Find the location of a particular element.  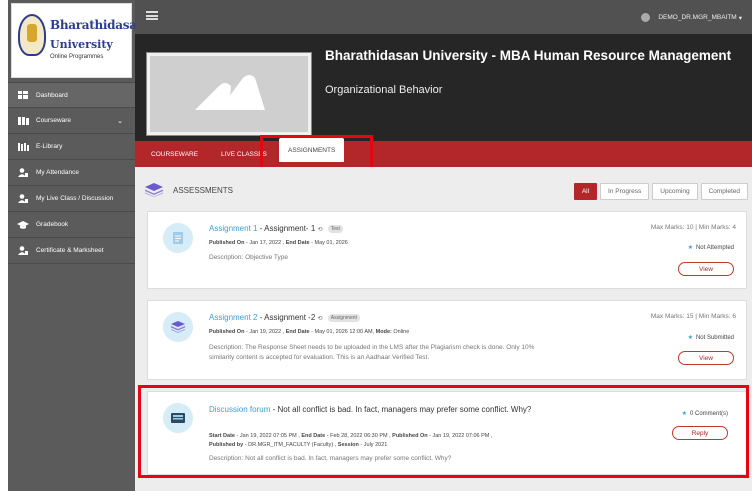

filter-upcoming: Upcoming is located at coordinates (675, 191).